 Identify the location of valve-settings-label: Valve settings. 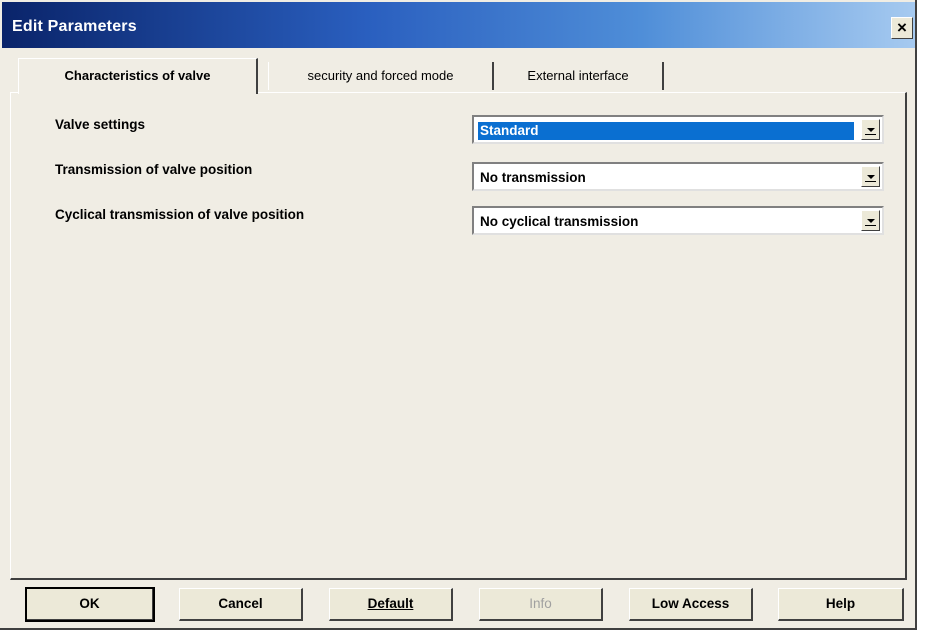
(100, 124).